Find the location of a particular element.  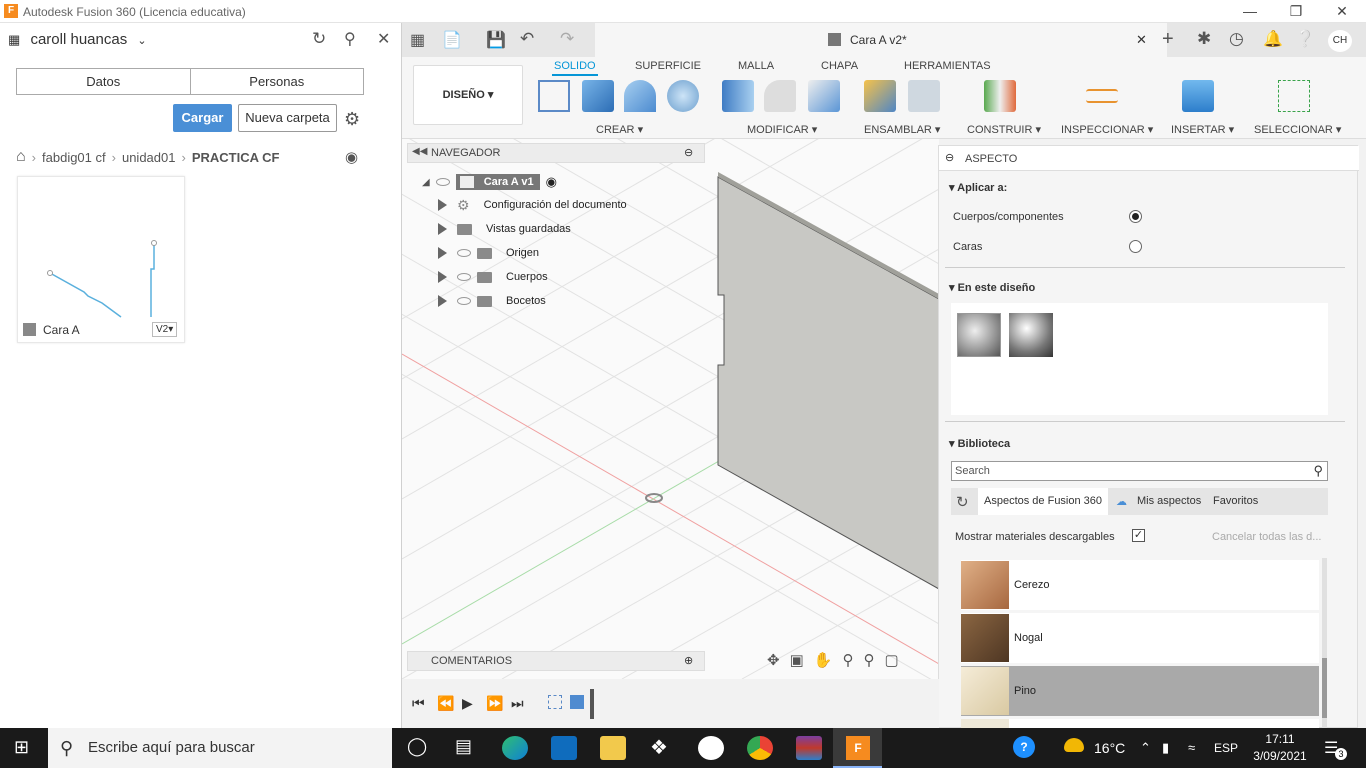

tree-item: Origen is located at coordinates (575, 253).